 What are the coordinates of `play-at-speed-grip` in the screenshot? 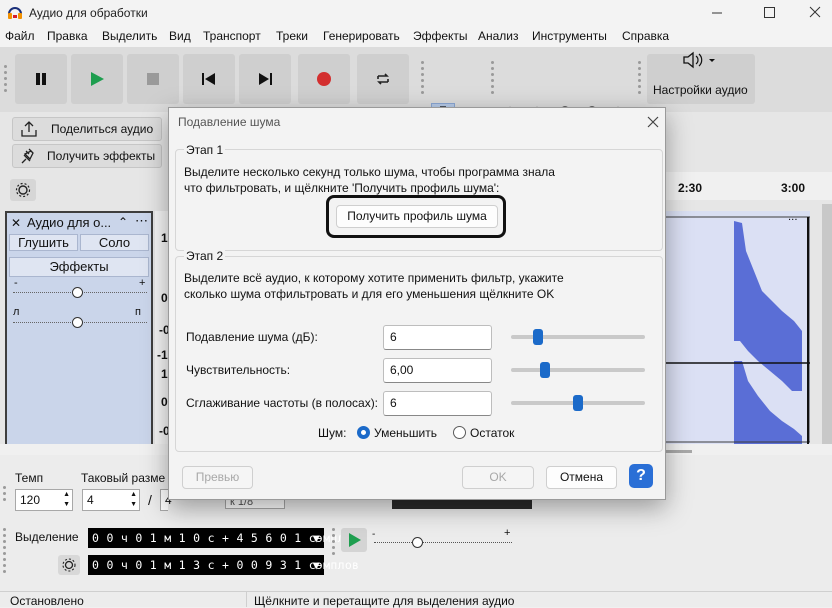 It's located at (334, 541).